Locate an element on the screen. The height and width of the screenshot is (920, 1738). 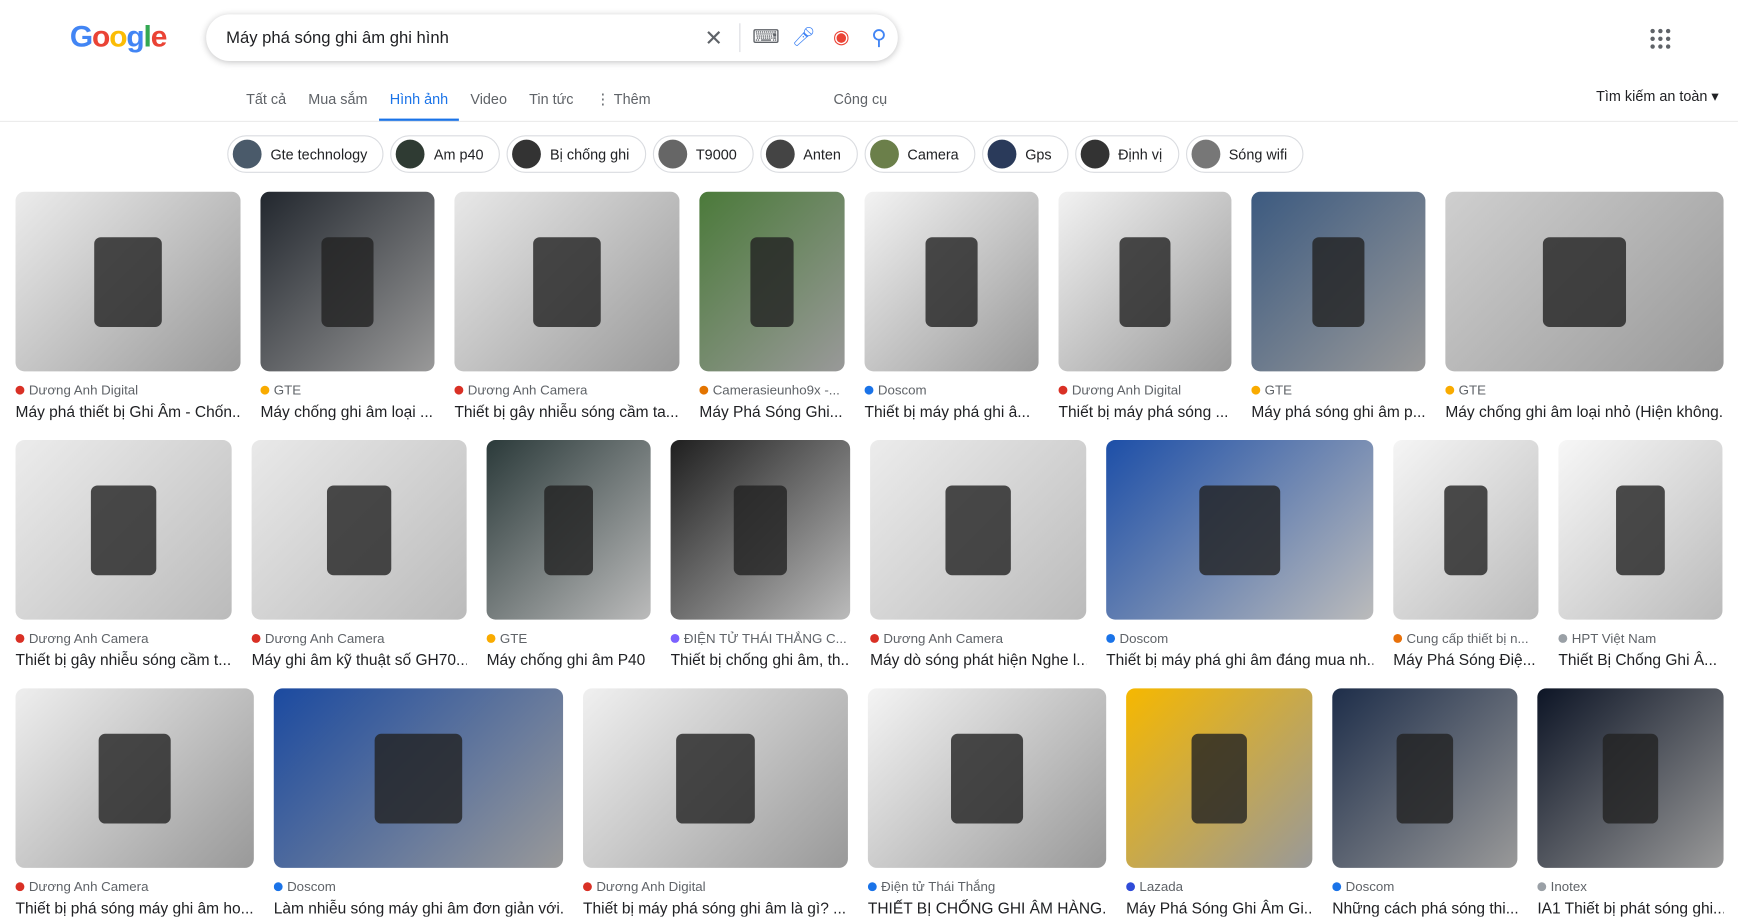
tab-1: Mua sắm is located at coordinates (337, 105).